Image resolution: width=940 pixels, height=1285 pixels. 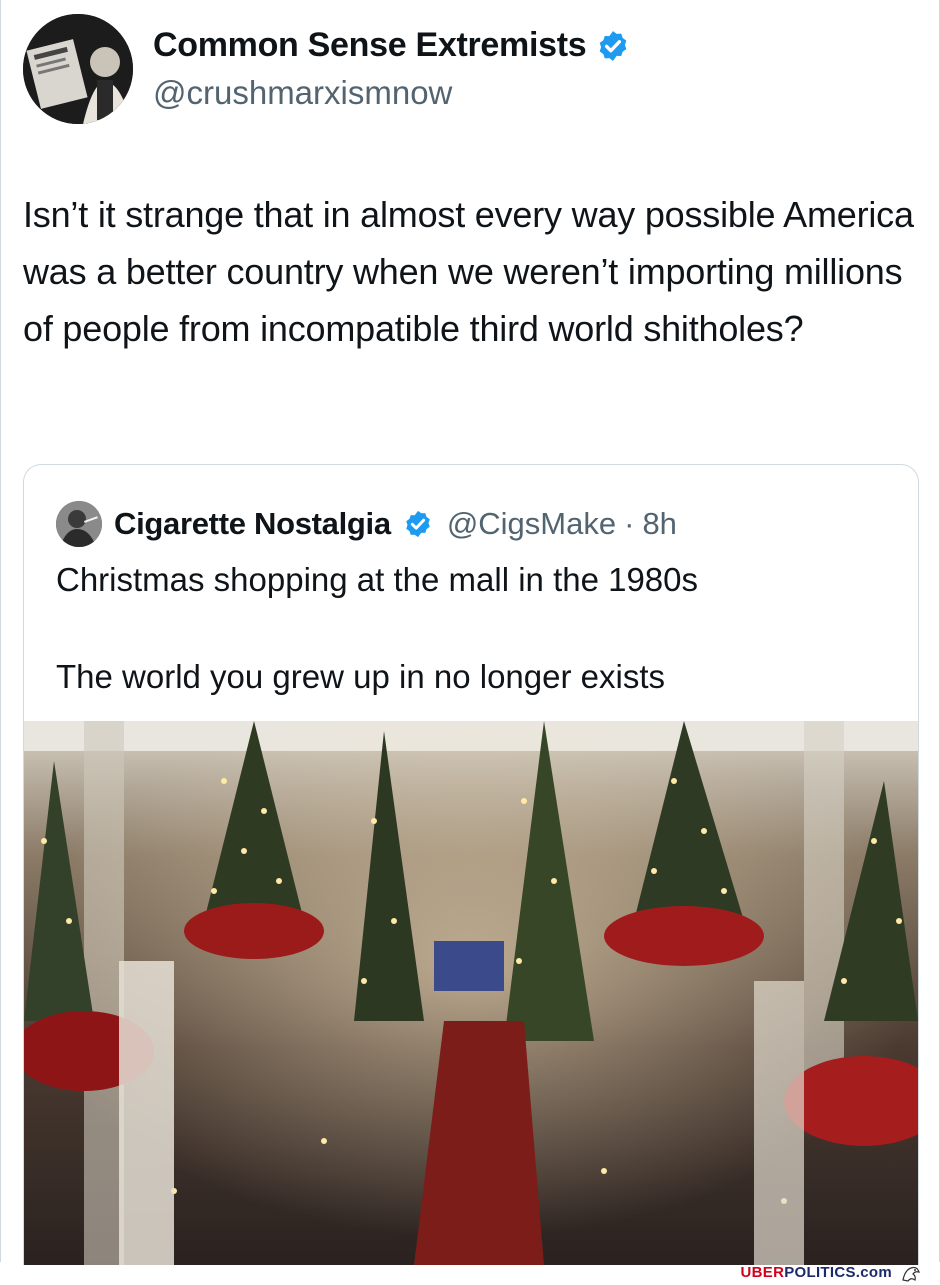 I want to click on eagle-logo-icon, so click(x=911, y=1274).